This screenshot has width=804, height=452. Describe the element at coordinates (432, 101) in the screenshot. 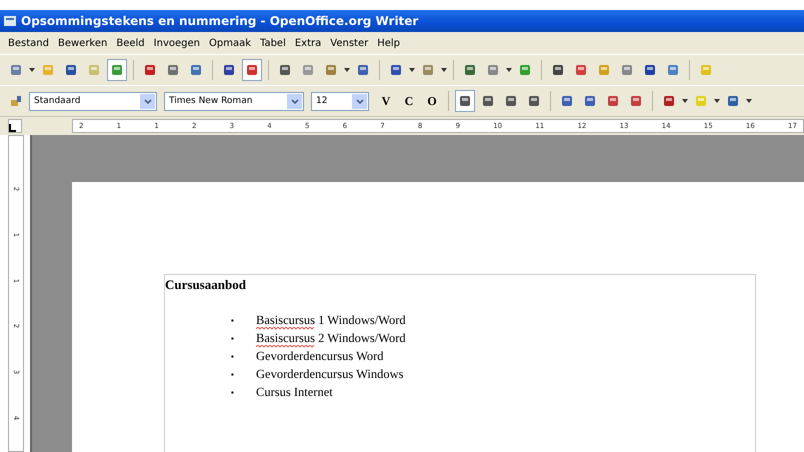

I see `text-style-button: O` at that location.